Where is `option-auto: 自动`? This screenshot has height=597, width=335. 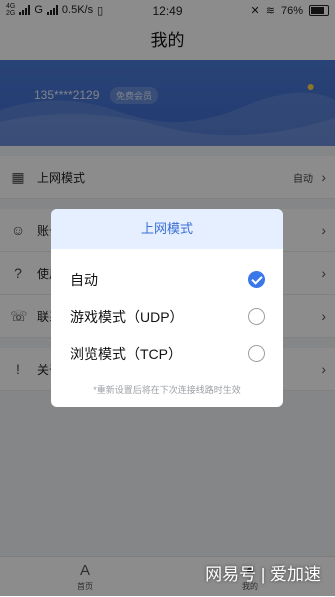 option-auto: 自动 is located at coordinates (167, 279).